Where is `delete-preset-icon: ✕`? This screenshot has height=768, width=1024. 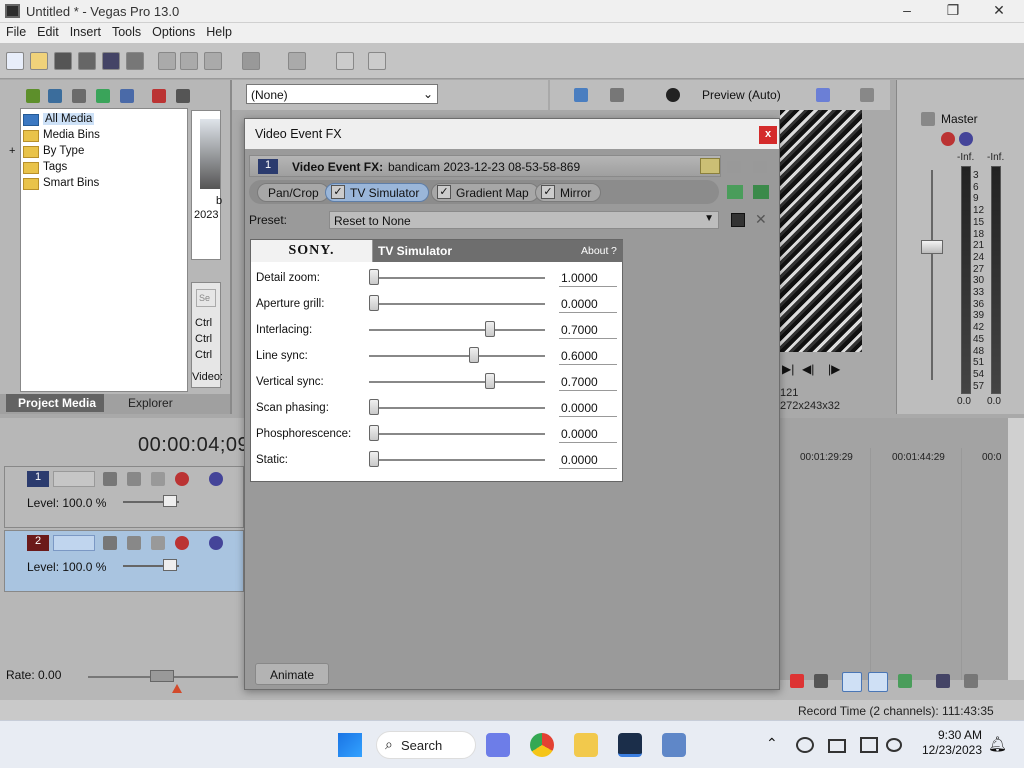
delete-preset-icon: ✕ is located at coordinates (761, 219).